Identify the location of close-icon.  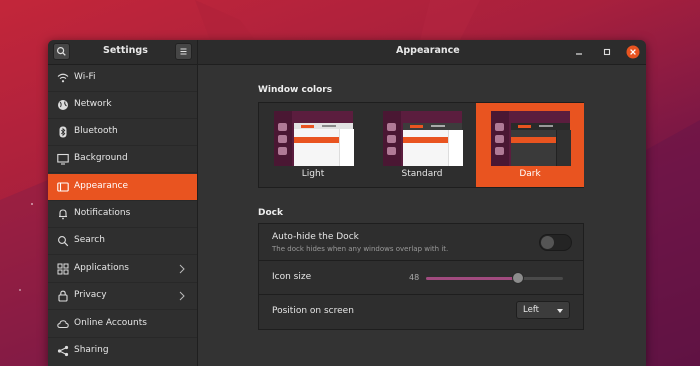
(633, 52).